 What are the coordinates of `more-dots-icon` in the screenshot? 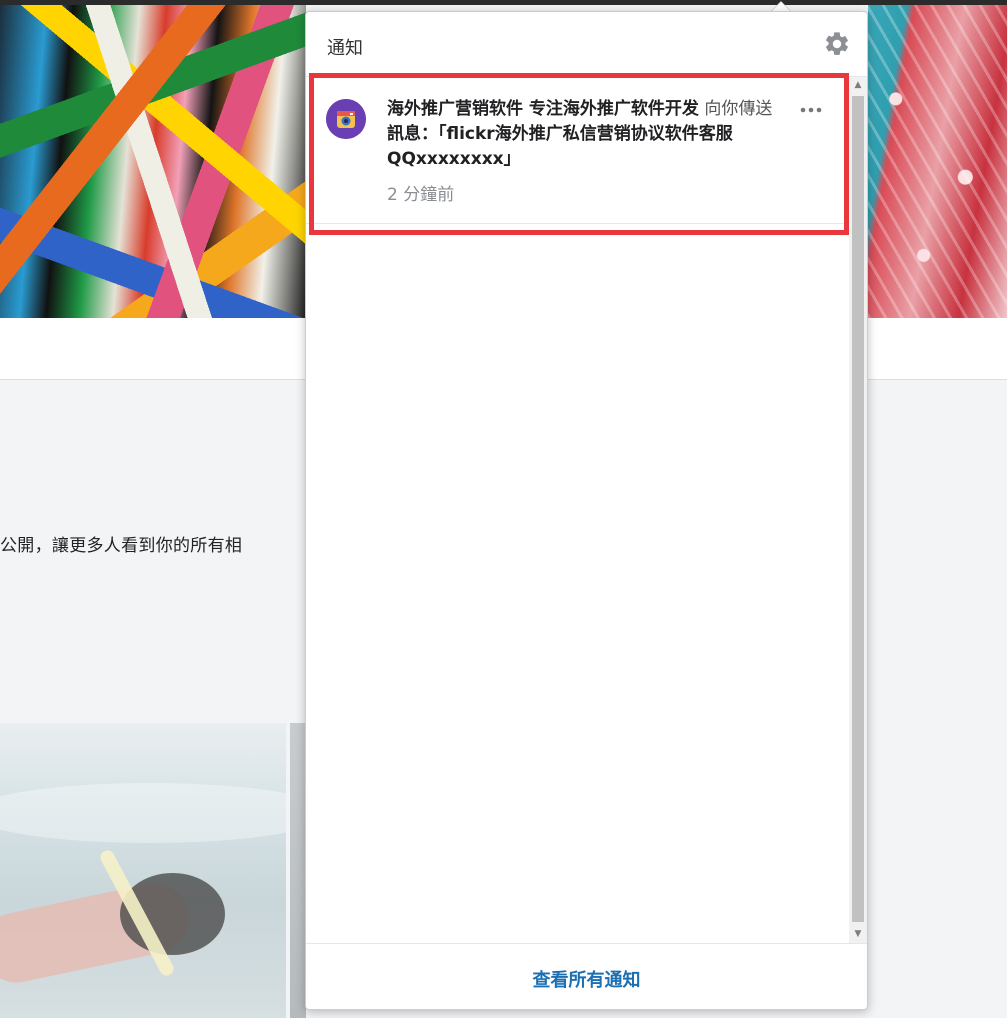 It's located at (811, 110).